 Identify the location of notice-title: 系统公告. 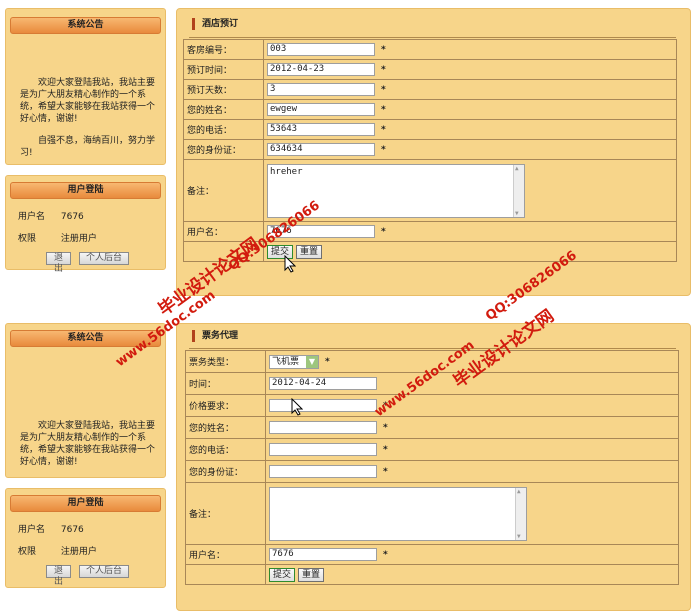
(85, 25).